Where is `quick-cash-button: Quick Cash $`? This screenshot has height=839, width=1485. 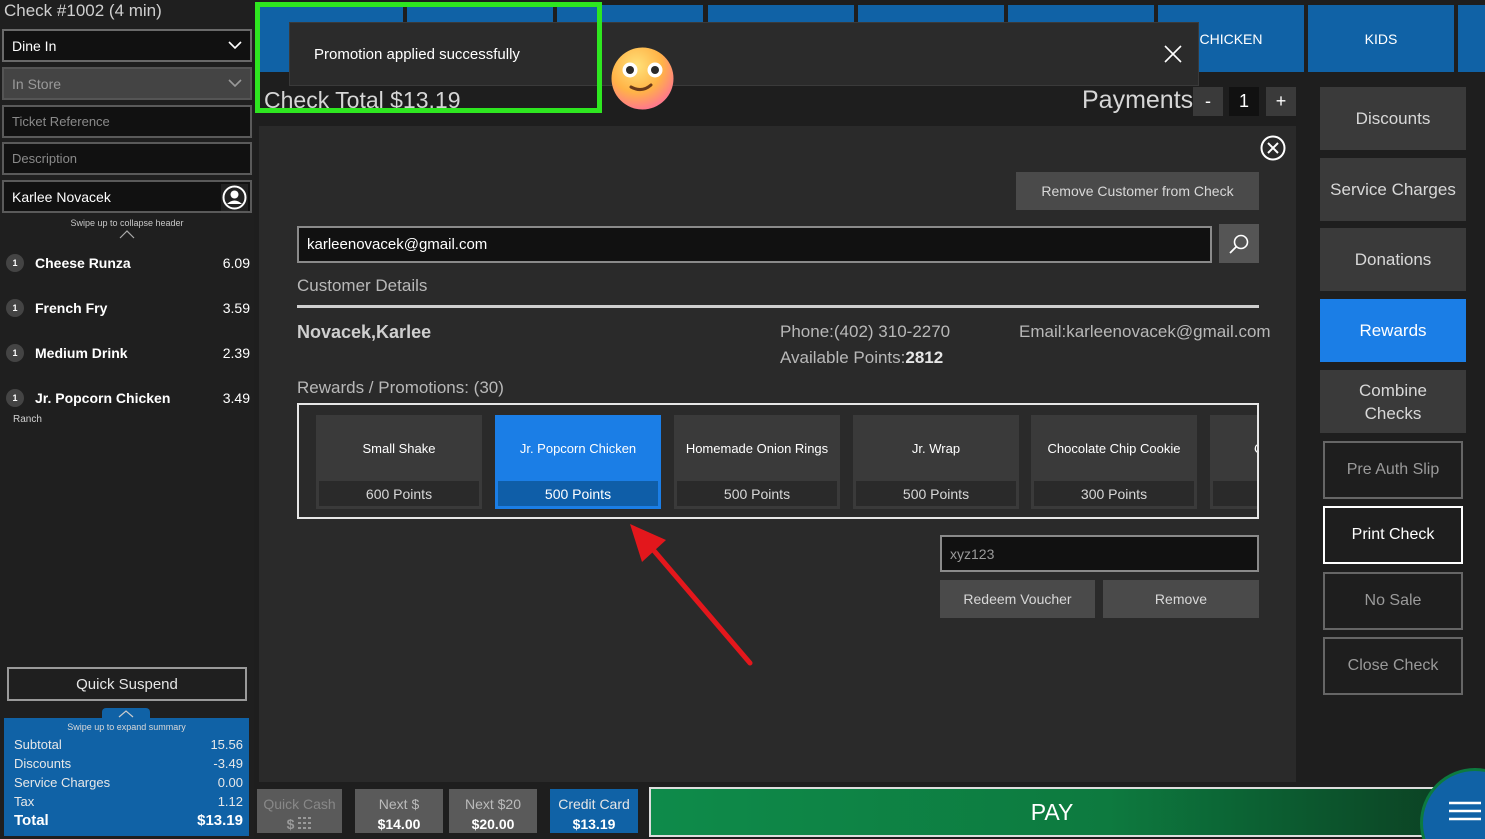
quick-cash-button: Quick Cash $ is located at coordinates (299, 811).